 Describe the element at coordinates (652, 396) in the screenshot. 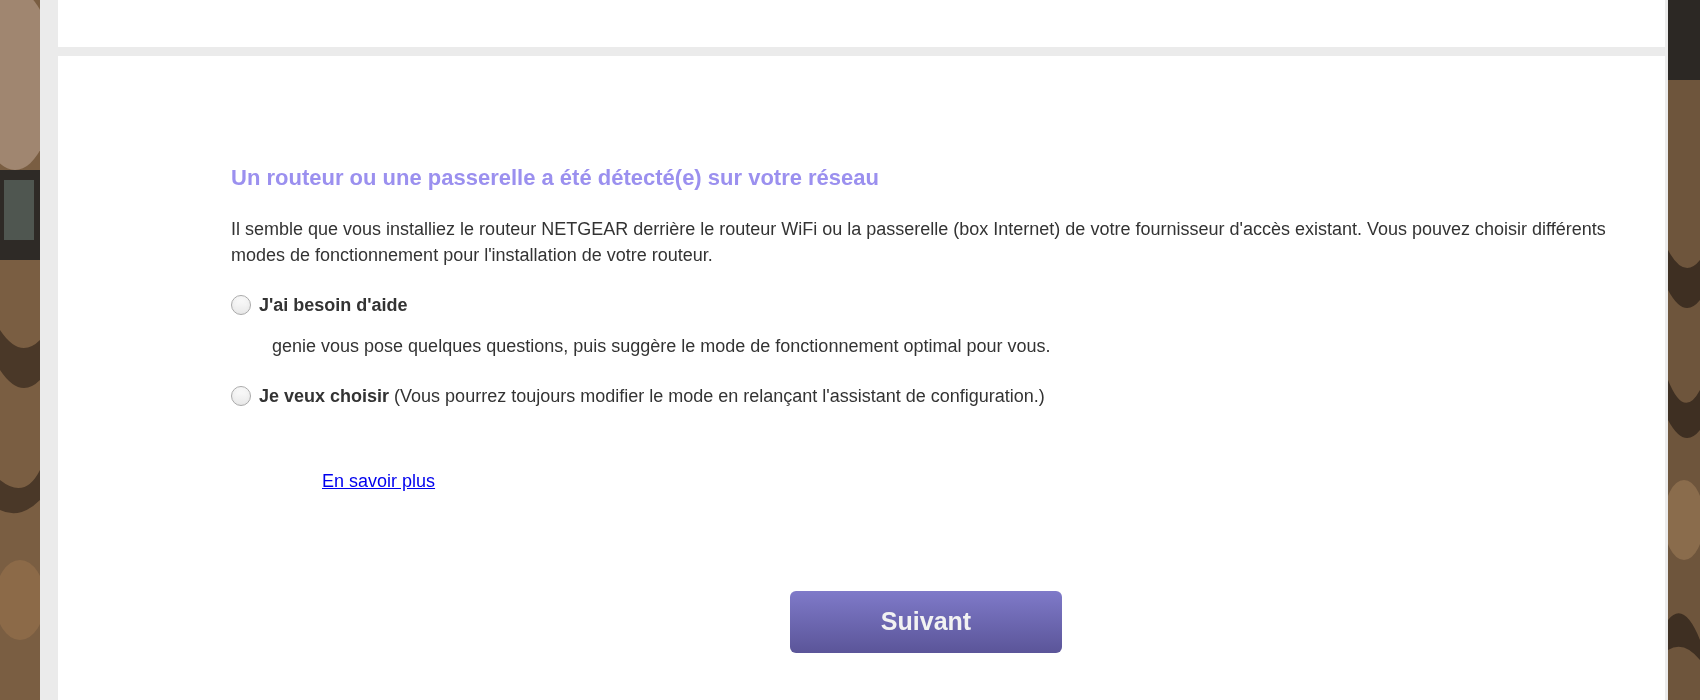

I see `option-label: Je veux choisir (Vous pourrez toujours modifier le mode en relançant l'assistant de configuration.)` at that location.